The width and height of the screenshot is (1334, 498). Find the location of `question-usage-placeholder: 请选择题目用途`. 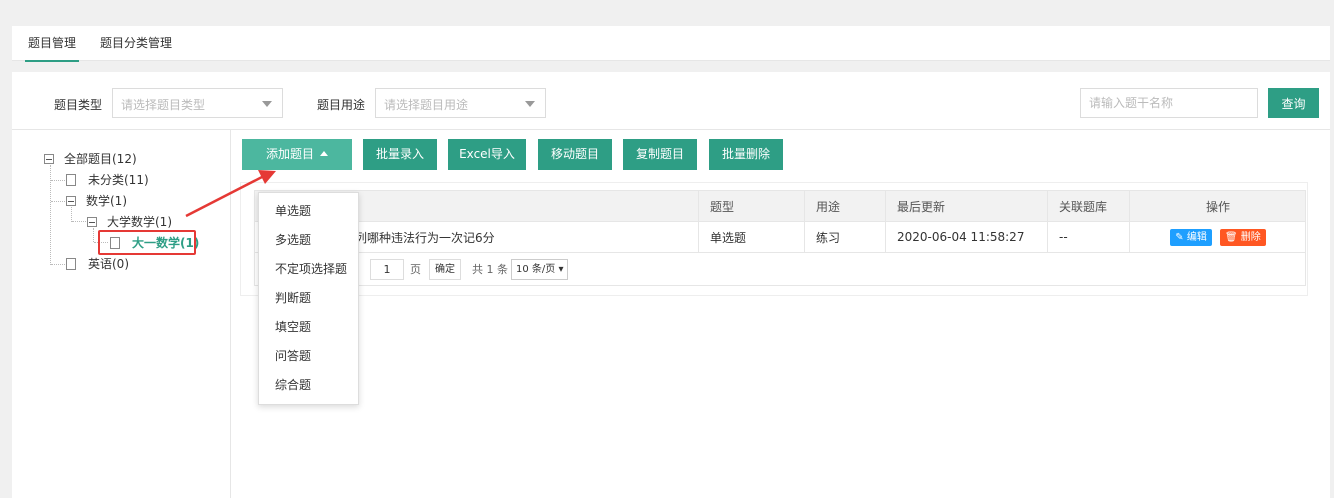

question-usage-placeholder: 请选择题目用途 is located at coordinates (426, 105).